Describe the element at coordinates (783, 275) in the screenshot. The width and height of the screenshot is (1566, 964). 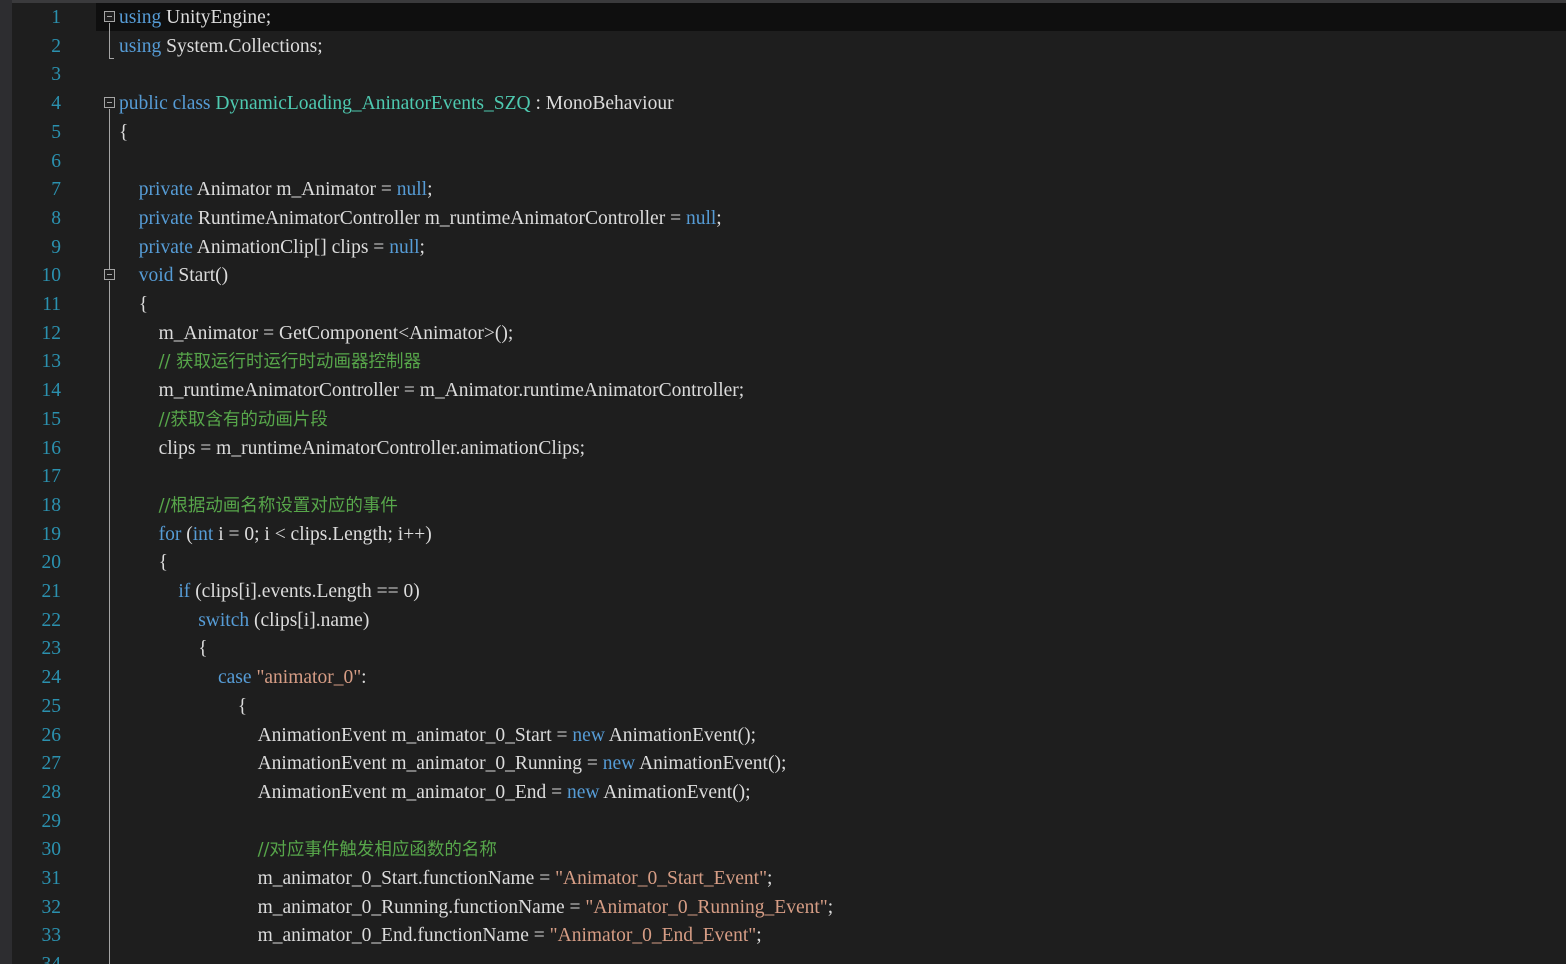
I see `code-line-10: 10 void Start()` at that location.